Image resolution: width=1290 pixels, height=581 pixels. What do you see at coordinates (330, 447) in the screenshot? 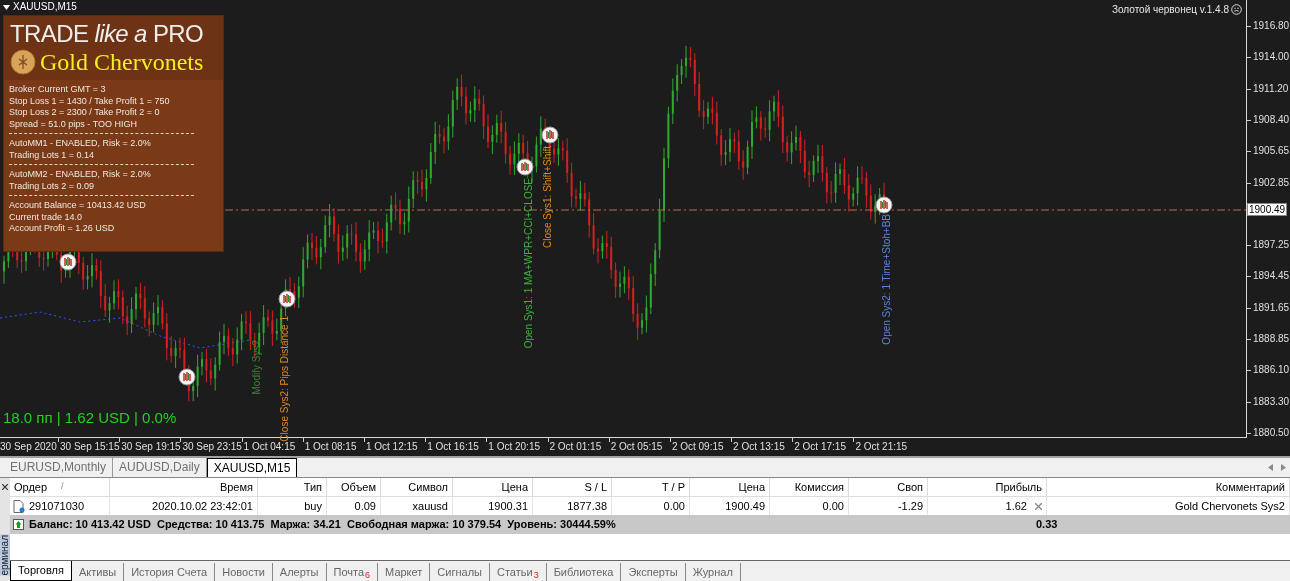
I see `time-tick-label: 1 Oct 08:15` at bounding box center [330, 447].